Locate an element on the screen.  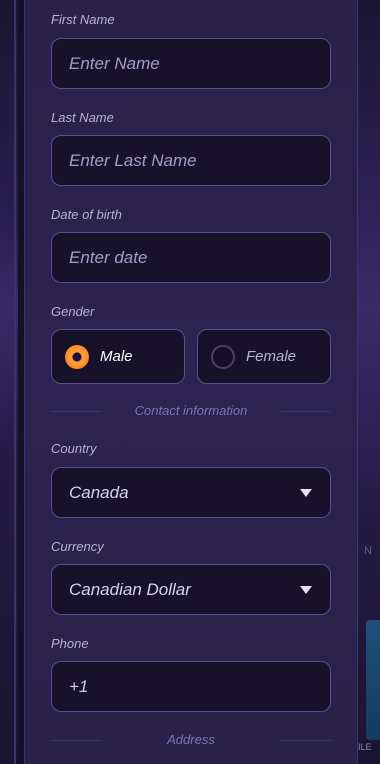
country-value: Canada is located at coordinates (99, 492).